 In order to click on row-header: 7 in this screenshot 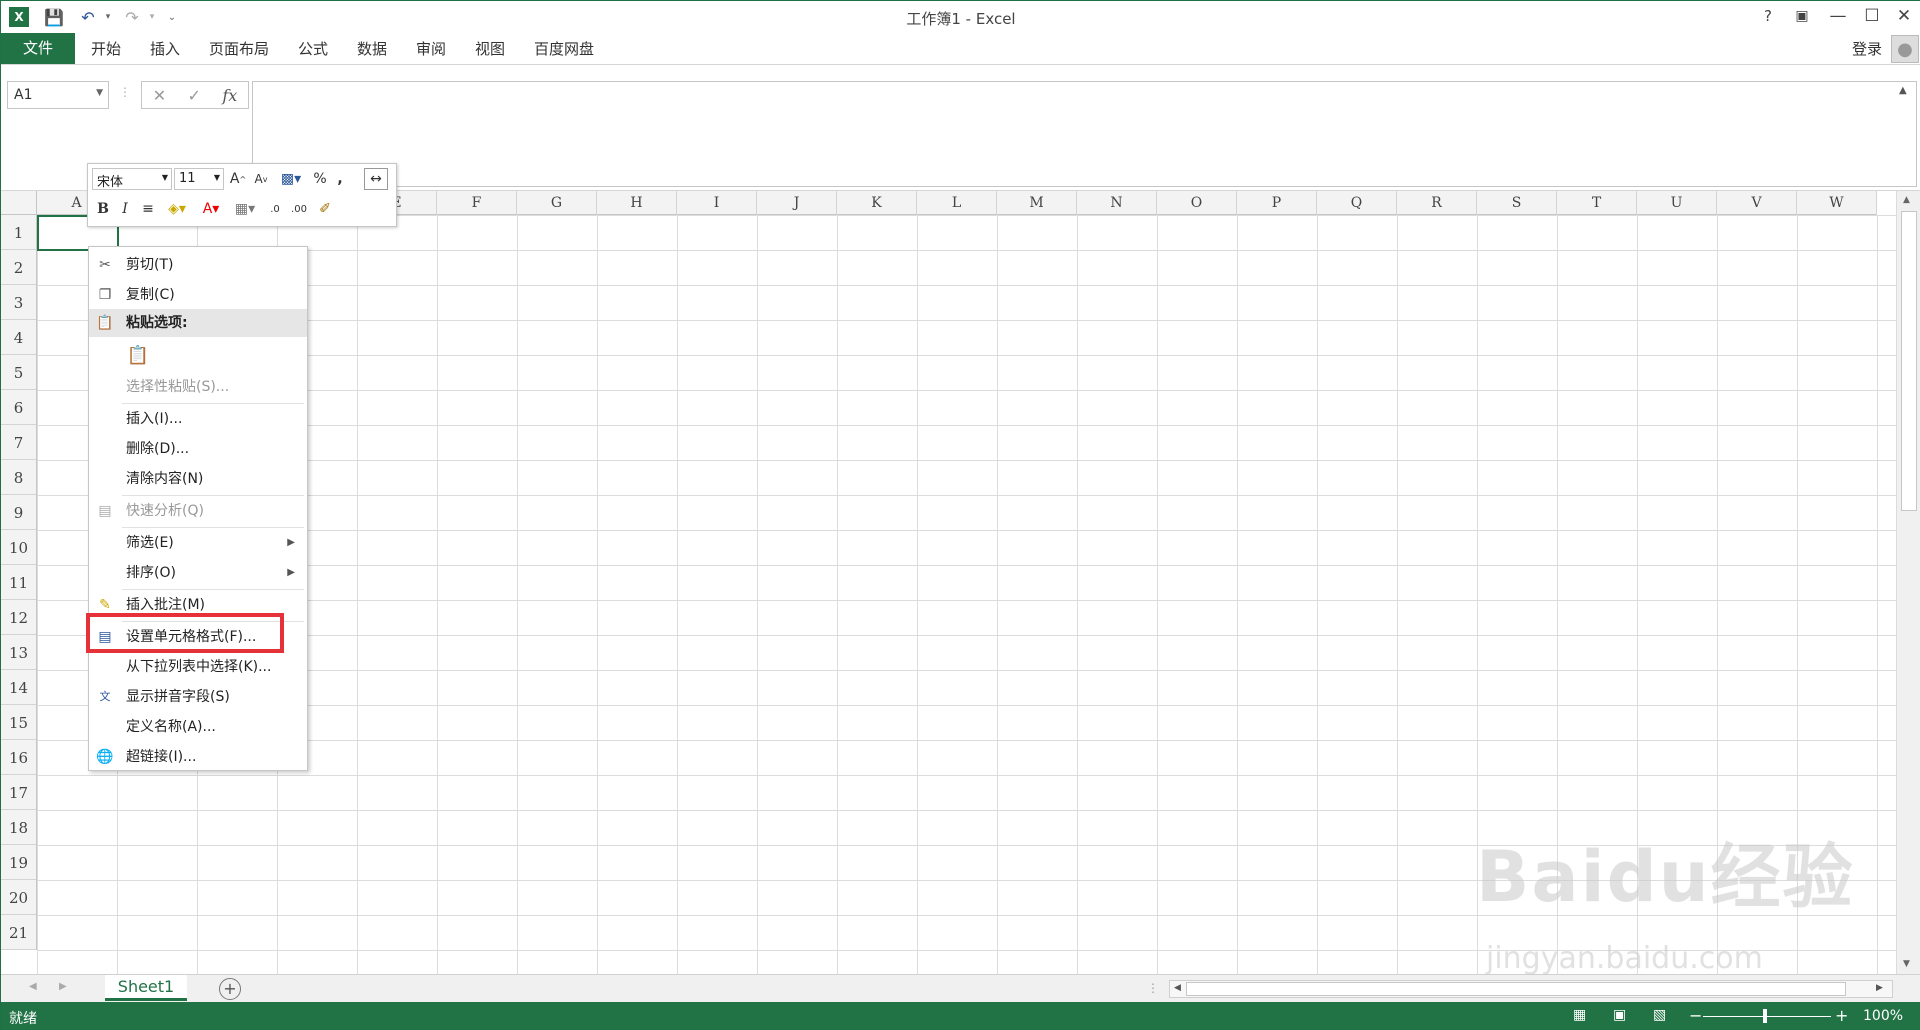, I will do `click(18, 442)`.